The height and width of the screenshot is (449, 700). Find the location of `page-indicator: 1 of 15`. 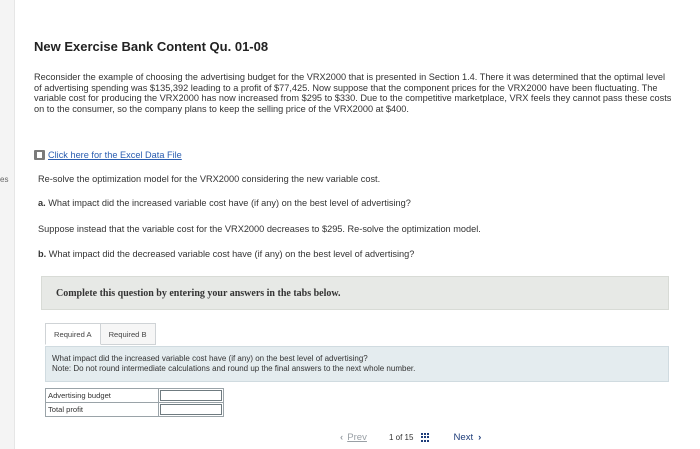

page-indicator: 1 of 15 is located at coordinates (401, 437).